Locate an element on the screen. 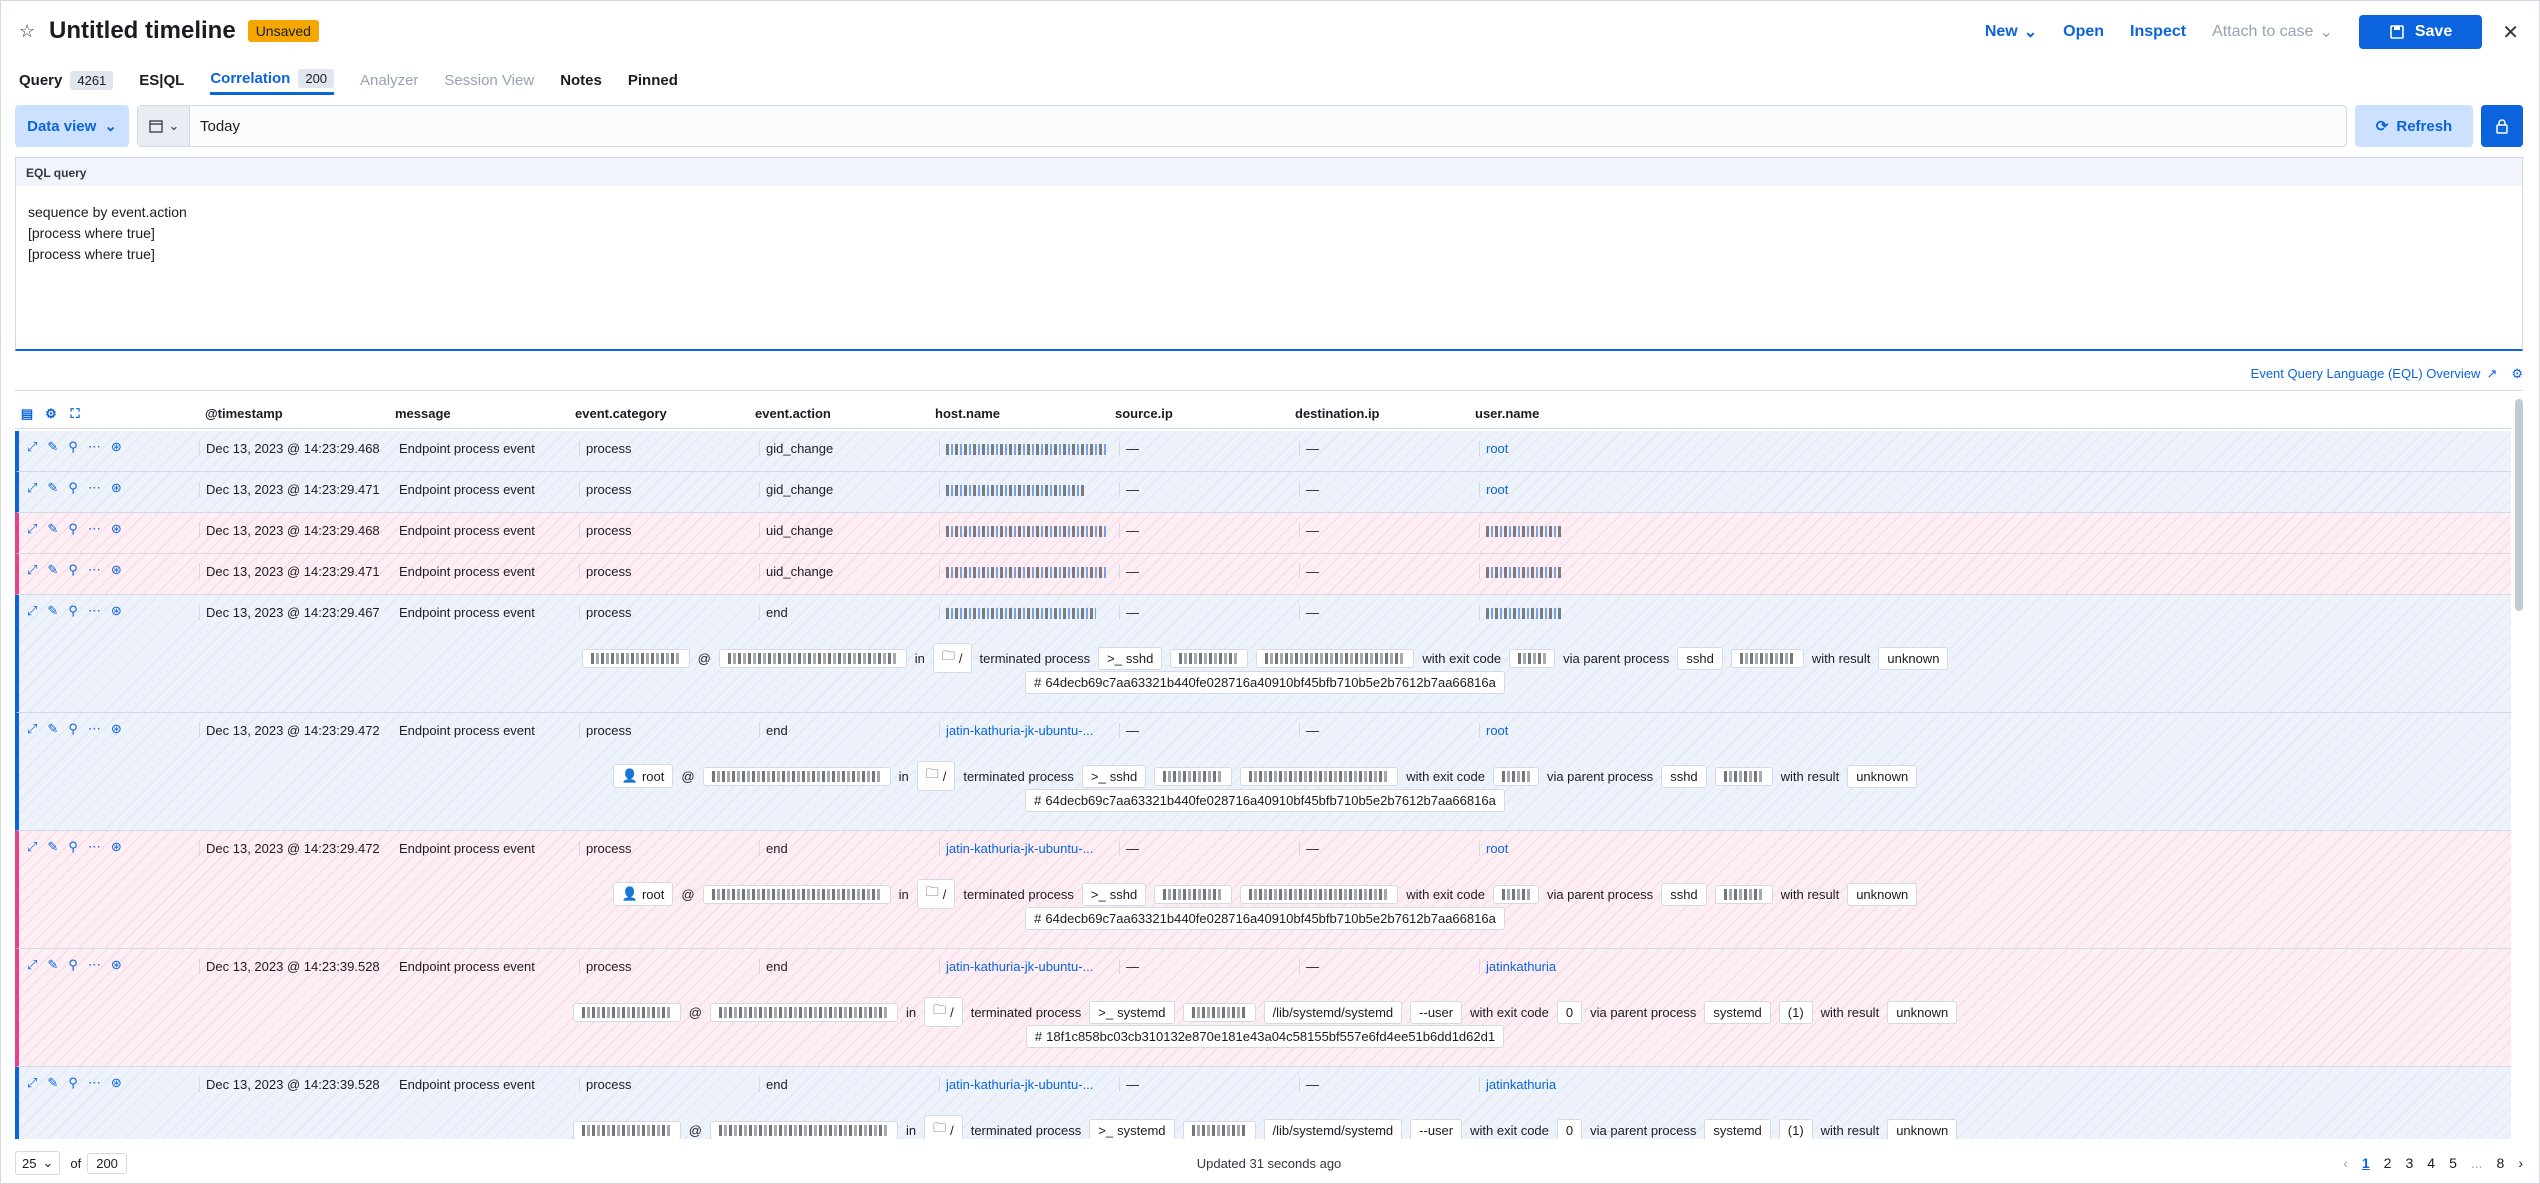 This screenshot has width=2540, height=1184. exit-code-pill is located at coordinates (1515, 894).